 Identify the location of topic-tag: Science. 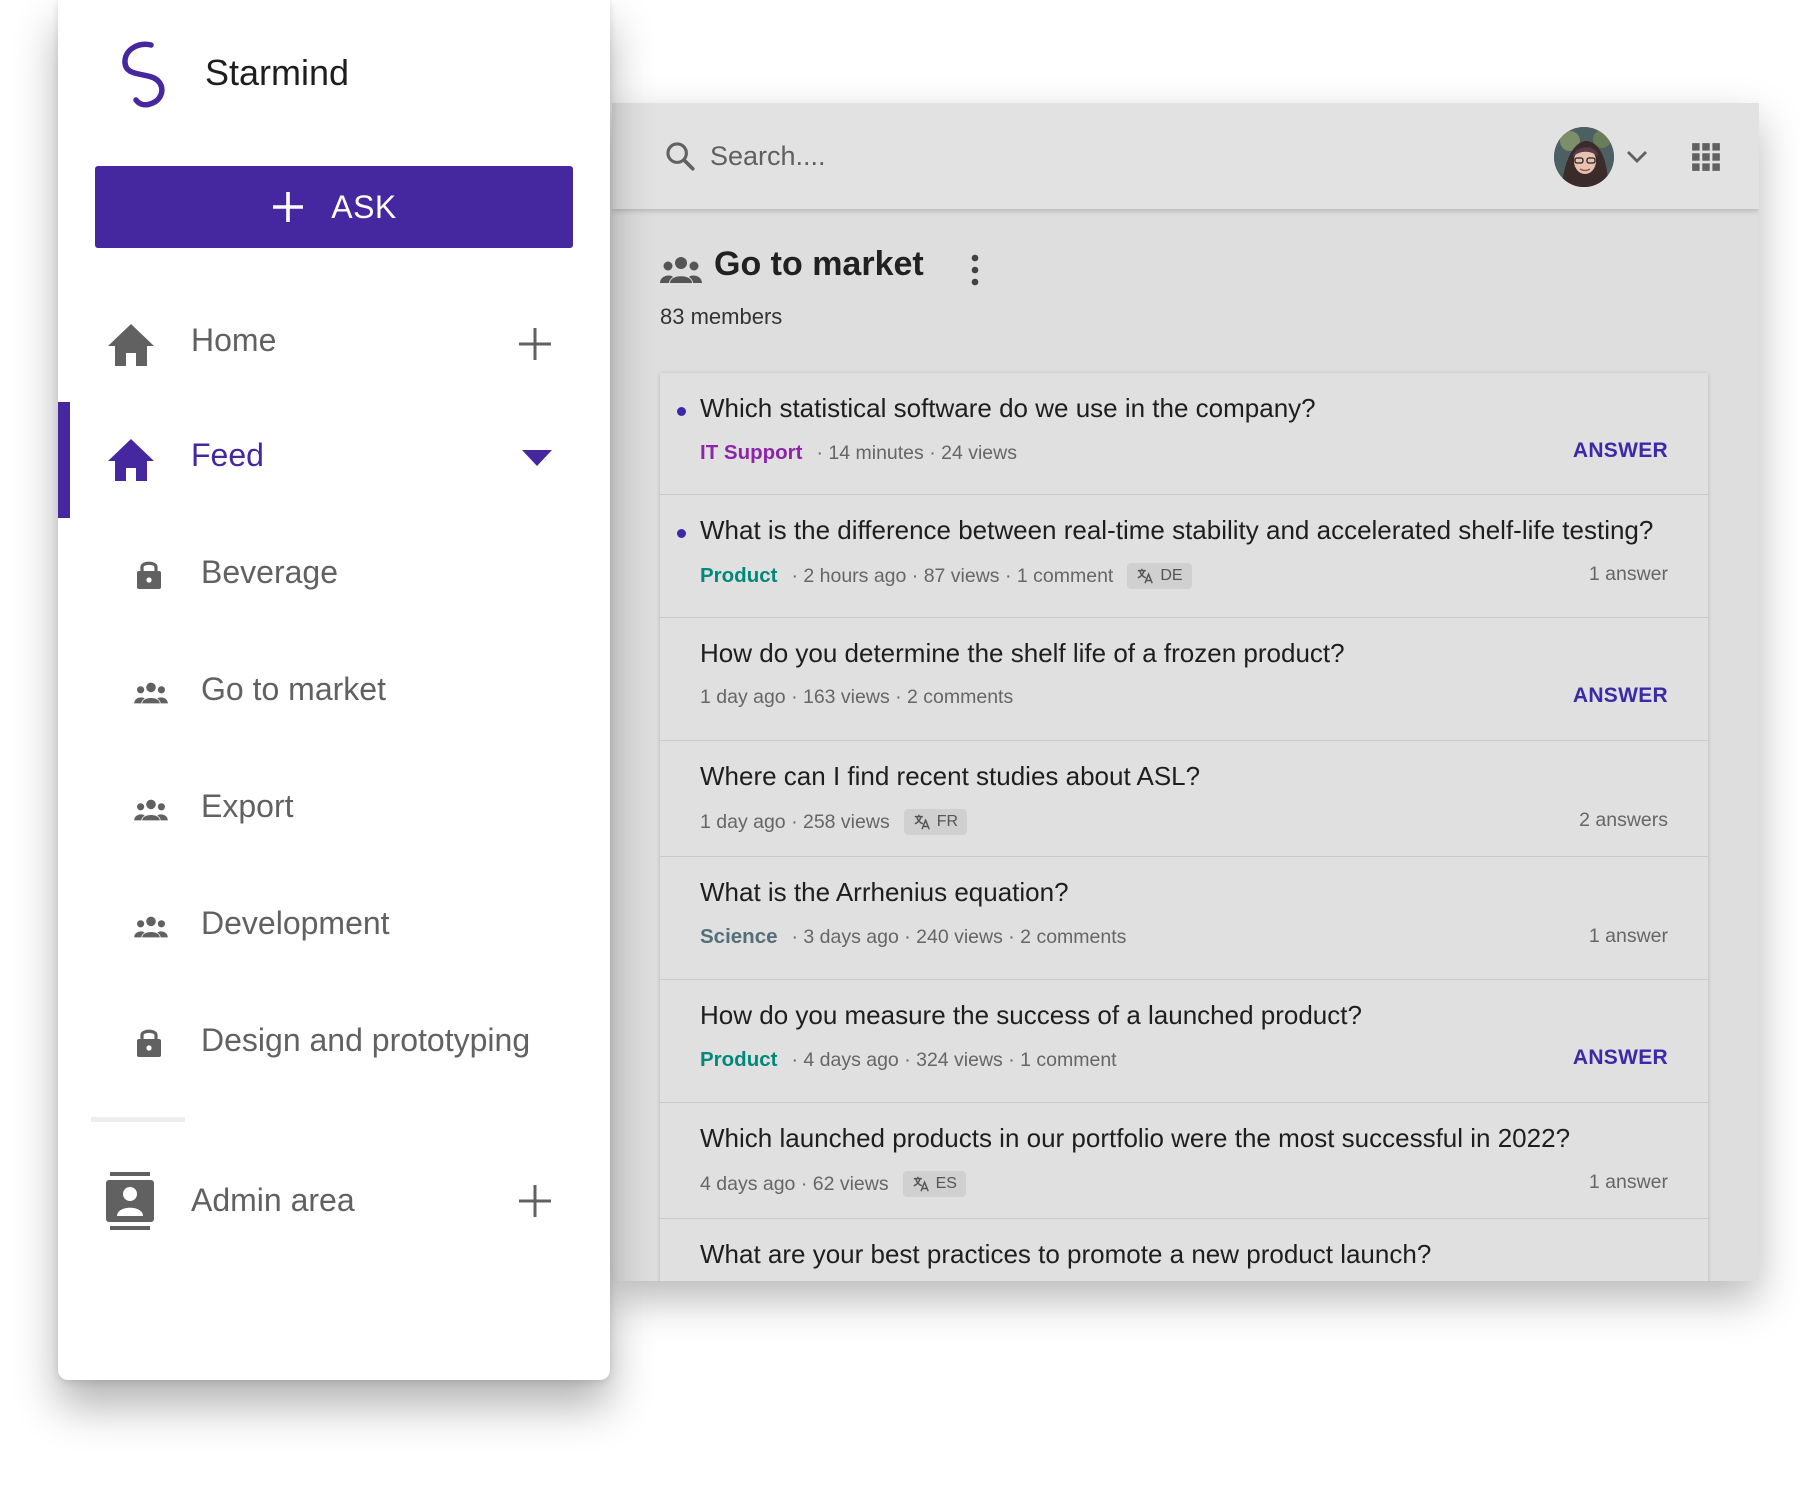
(739, 937).